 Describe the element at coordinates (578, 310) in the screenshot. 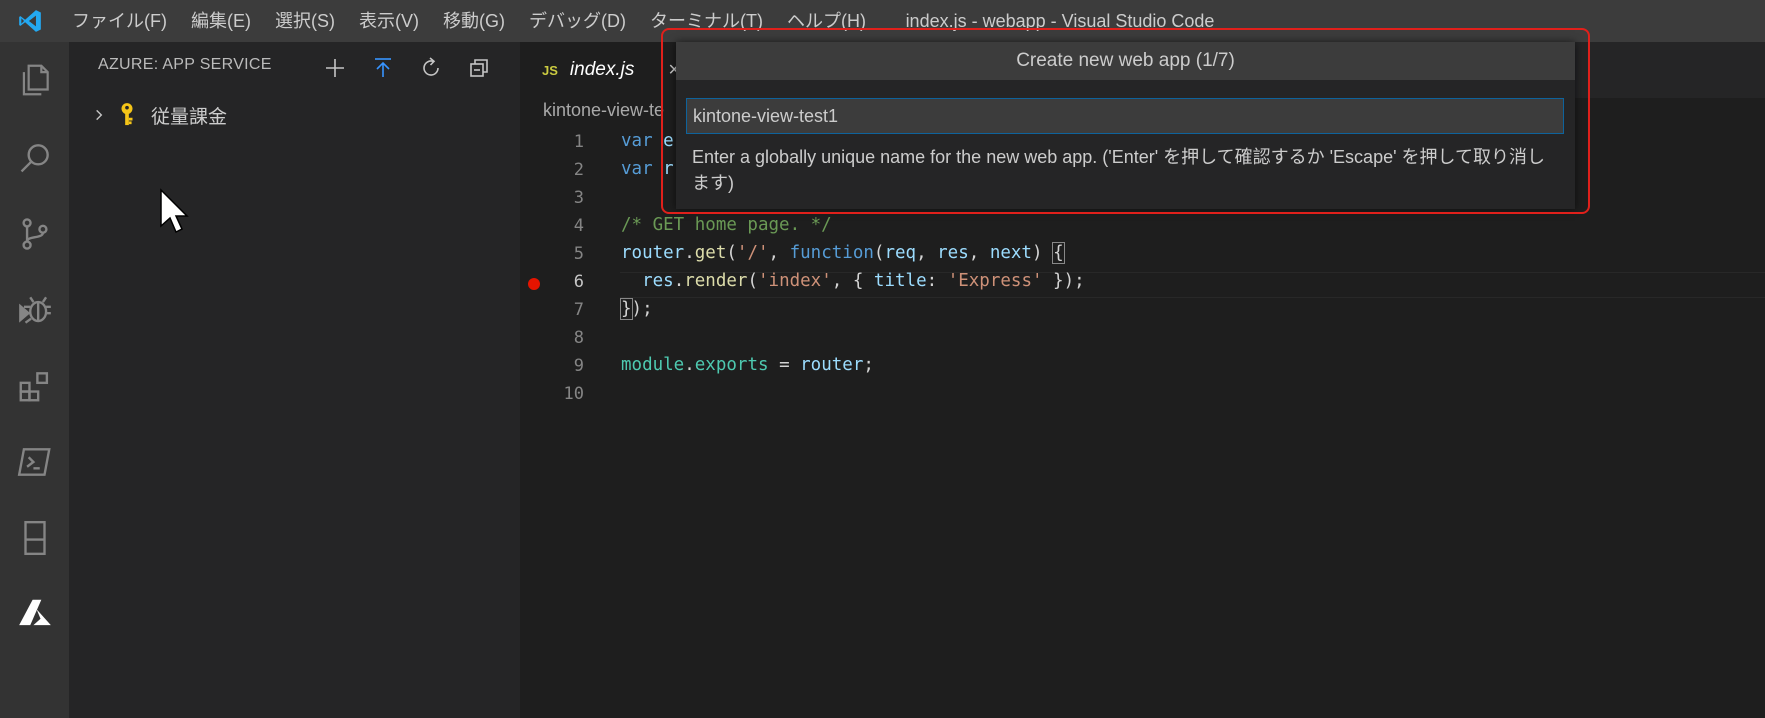

I see `line-number: 7` at that location.